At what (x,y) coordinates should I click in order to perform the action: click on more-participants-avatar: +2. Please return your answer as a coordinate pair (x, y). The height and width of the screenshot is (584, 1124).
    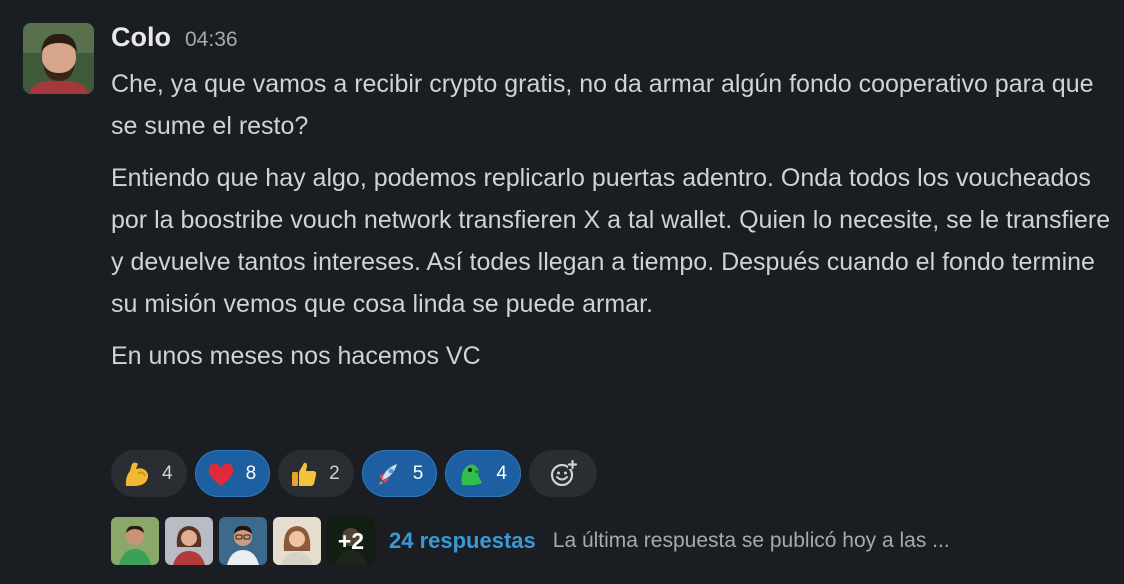
    Looking at the image, I should click on (351, 541).